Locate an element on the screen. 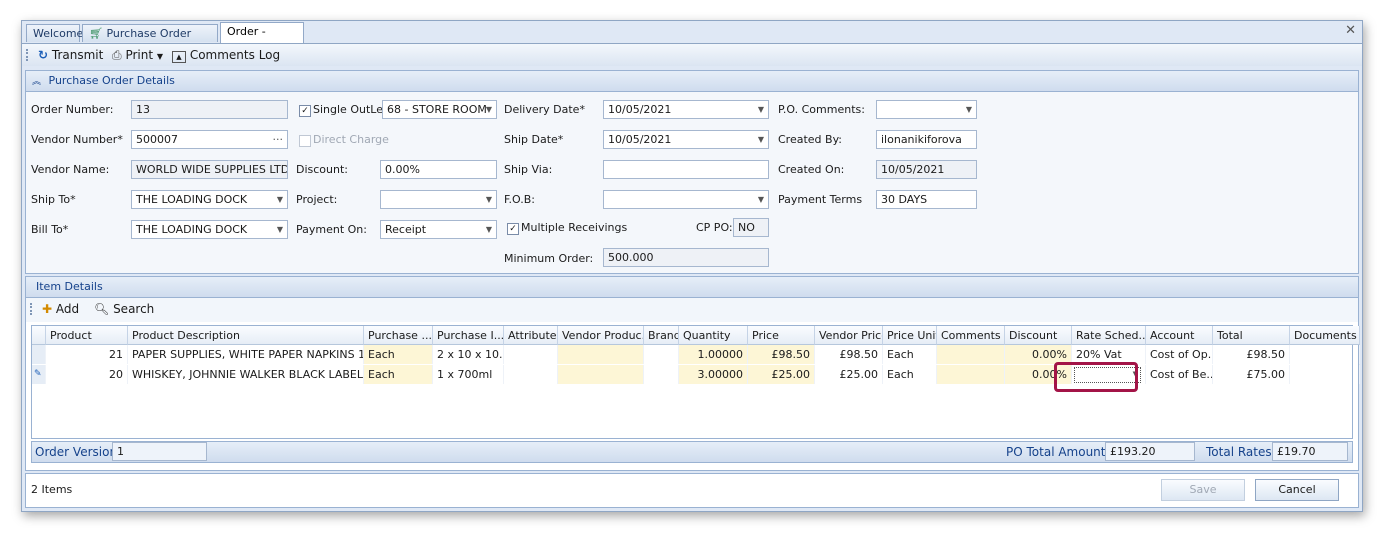 This screenshot has width=1391, height=545. ellipsis-icon: ··· is located at coordinates (278, 139).